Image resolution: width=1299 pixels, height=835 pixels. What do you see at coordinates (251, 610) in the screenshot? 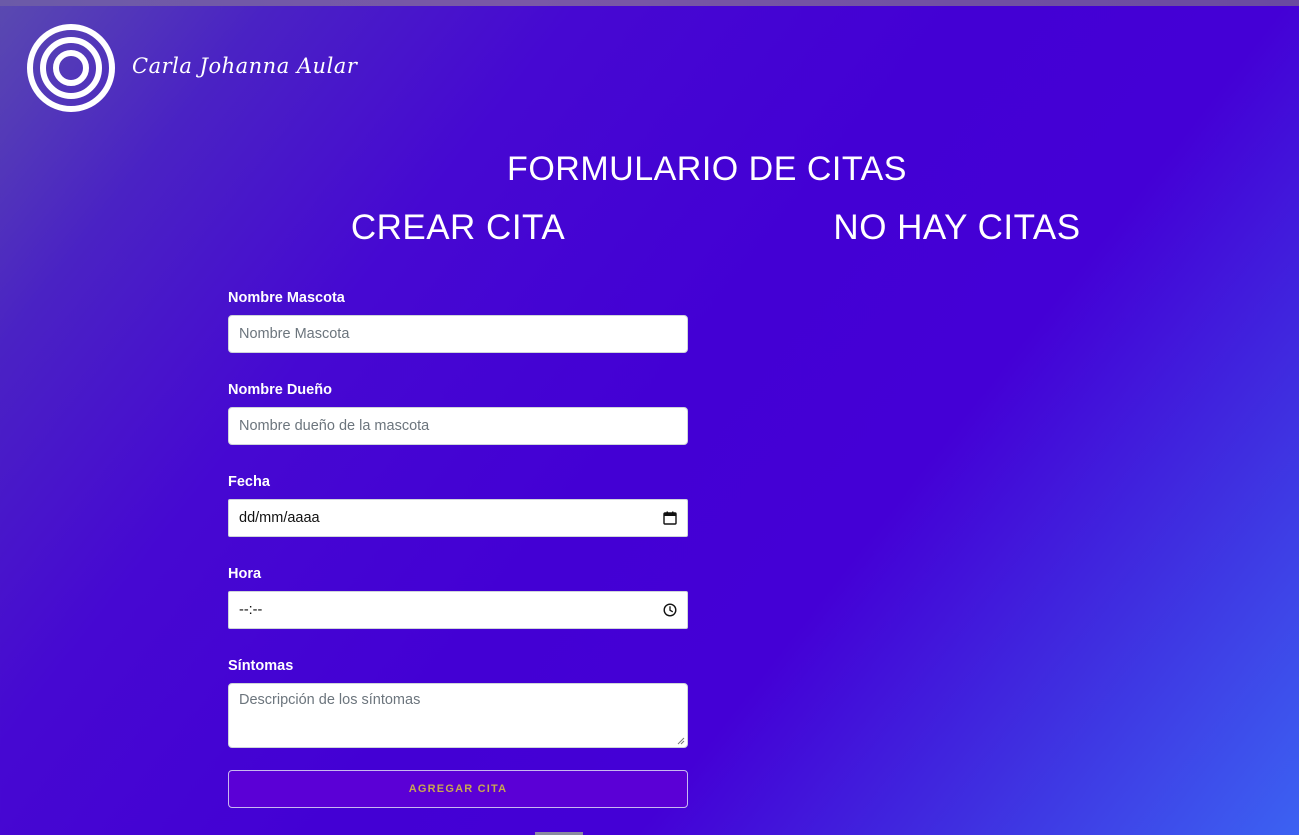
I see `time-value: --:--` at bounding box center [251, 610].